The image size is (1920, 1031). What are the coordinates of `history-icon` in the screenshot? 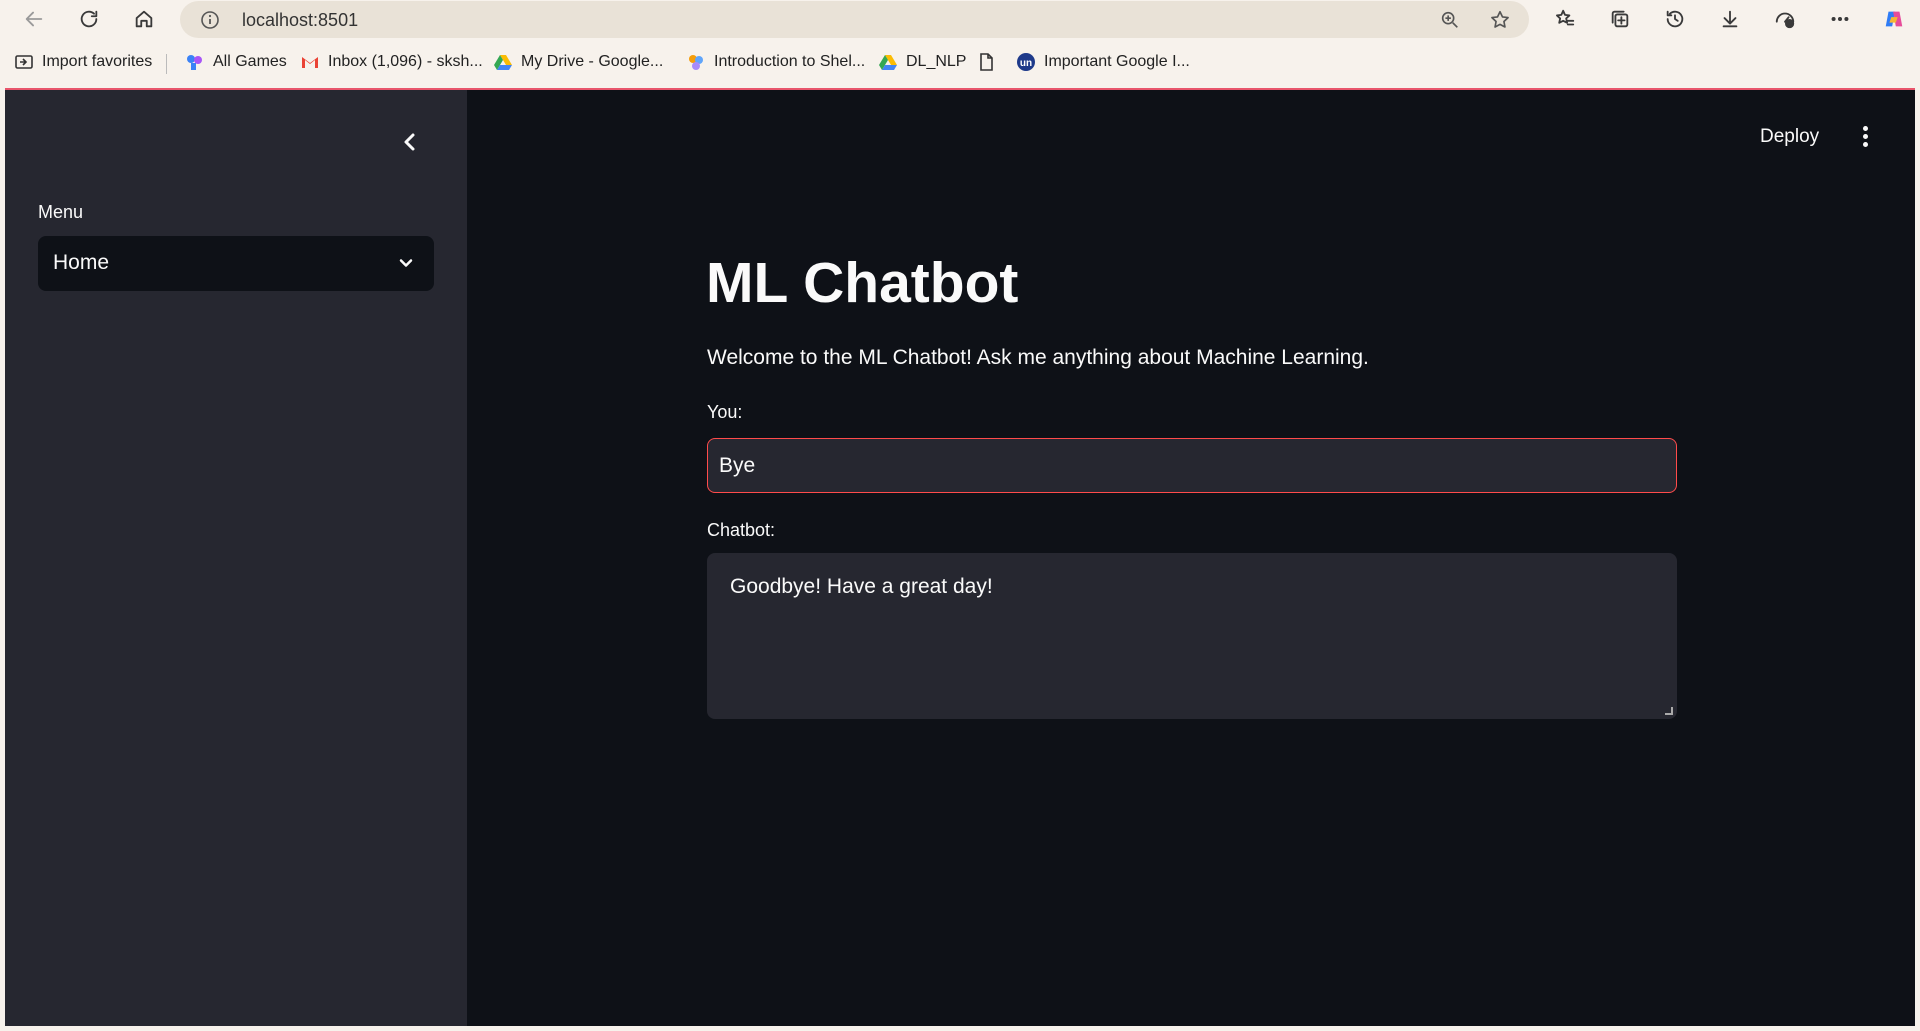 It's located at (1675, 19).